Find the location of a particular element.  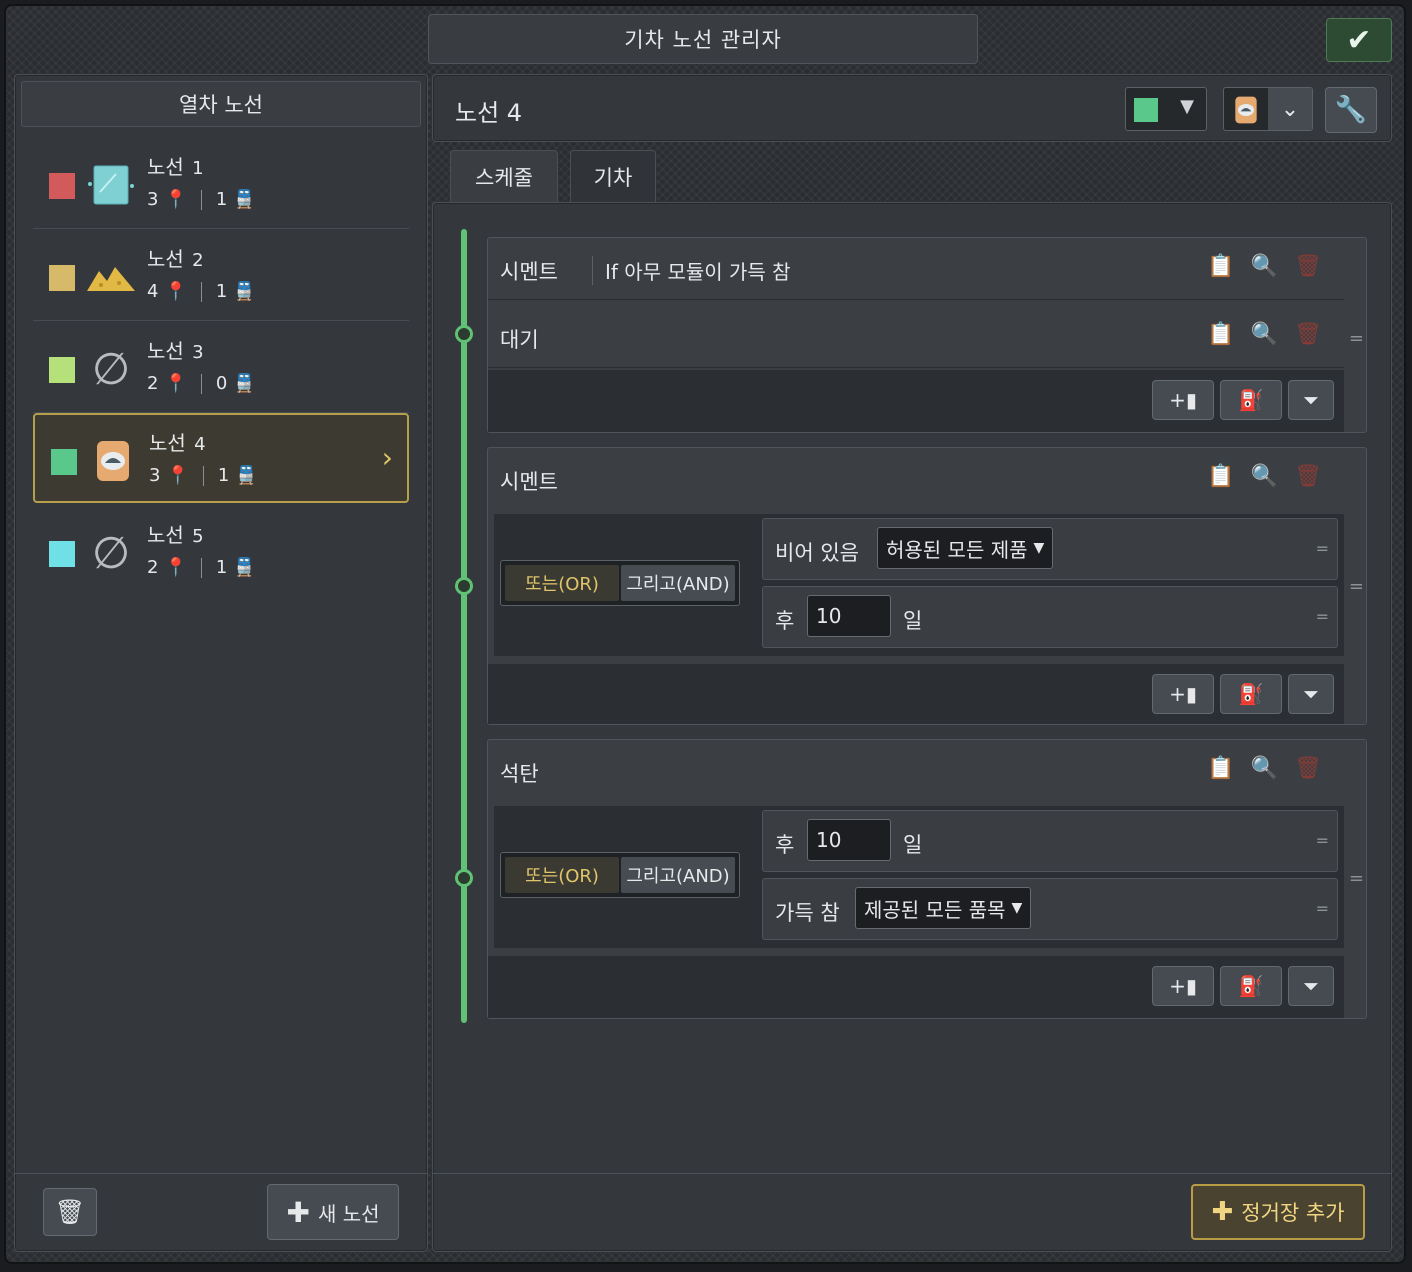

route-color-dropdown: ▼ is located at coordinates (1166, 109).